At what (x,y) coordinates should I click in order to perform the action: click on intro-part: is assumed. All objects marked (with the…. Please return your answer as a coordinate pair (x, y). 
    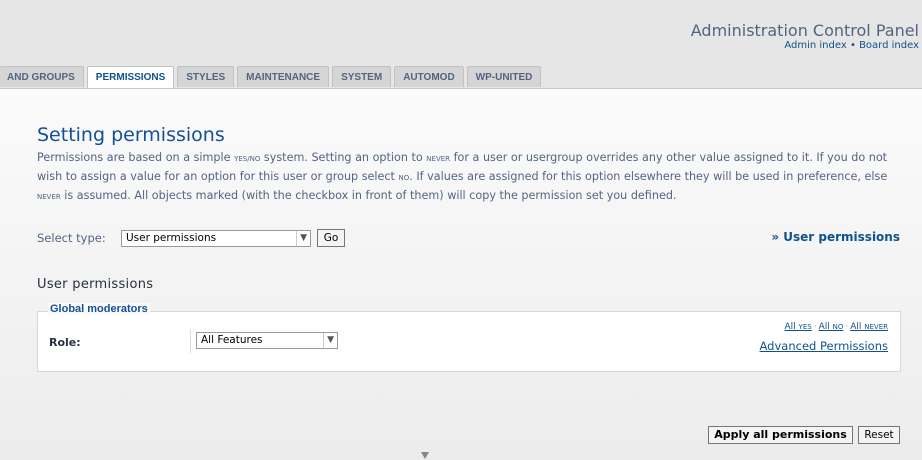
    Looking at the image, I should click on (368, 195).